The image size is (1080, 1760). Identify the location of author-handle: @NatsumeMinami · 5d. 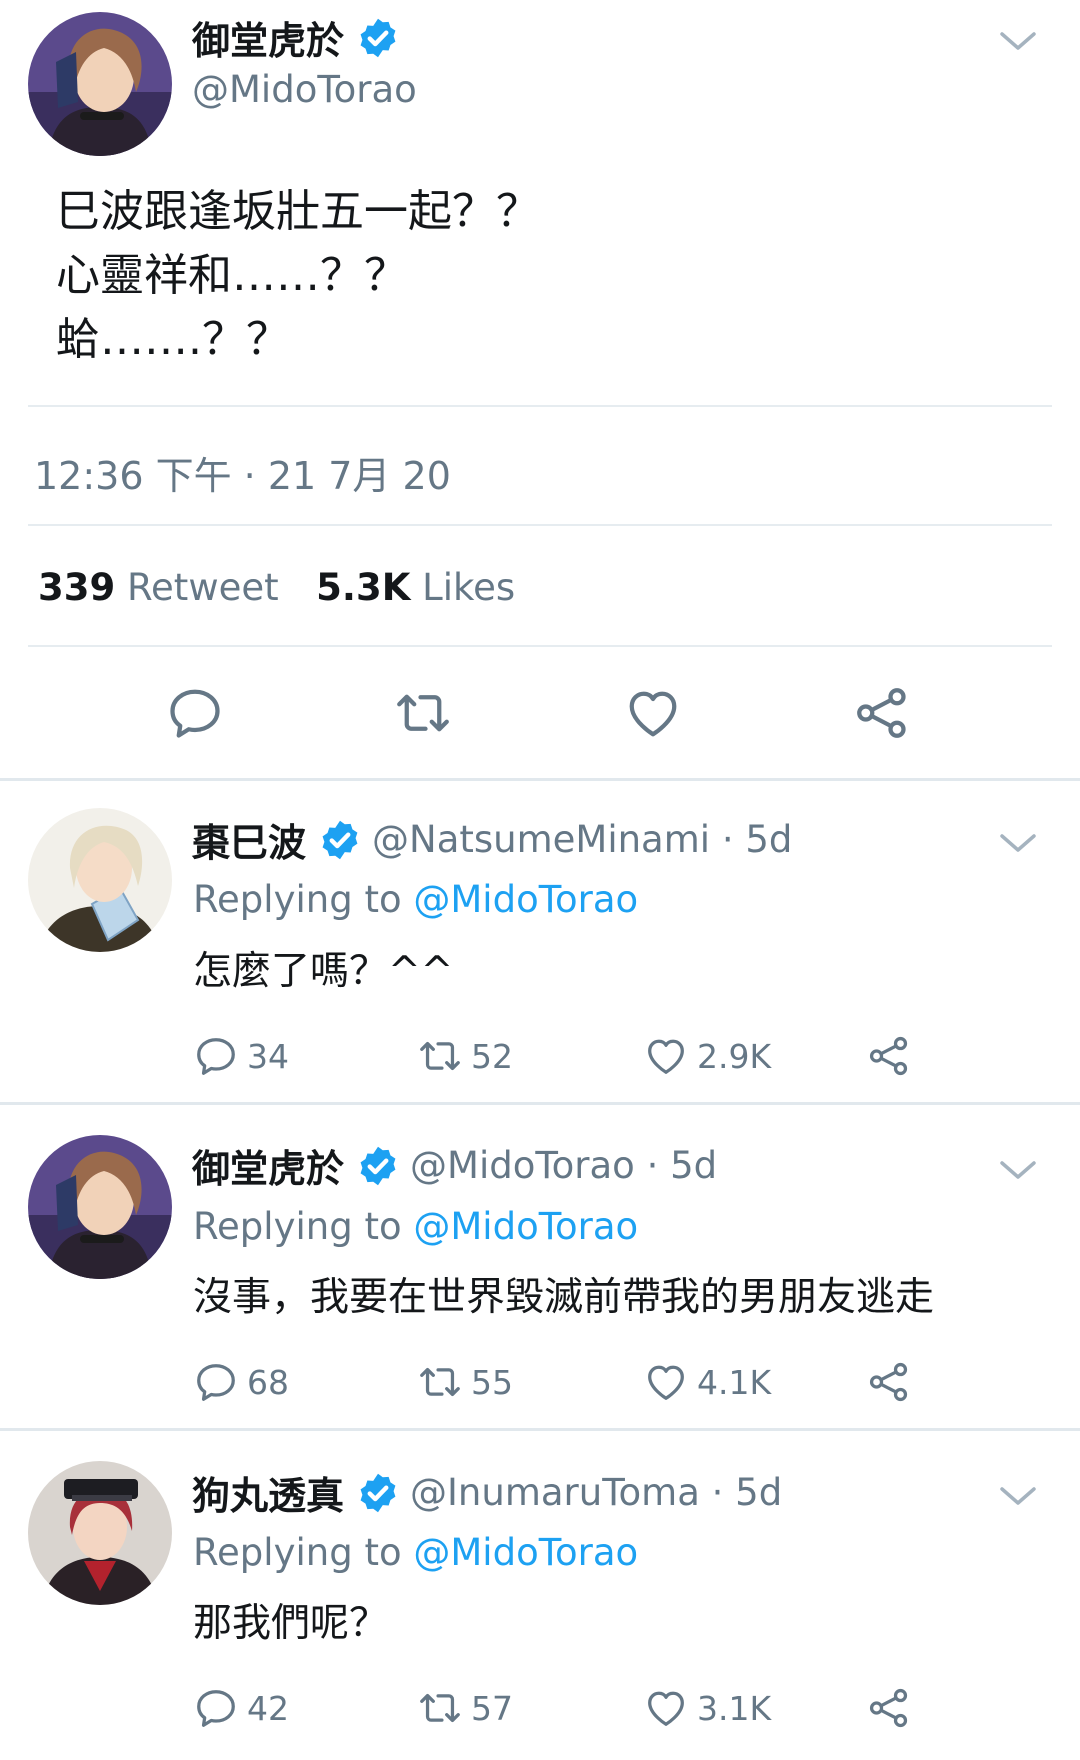
(582, 839).